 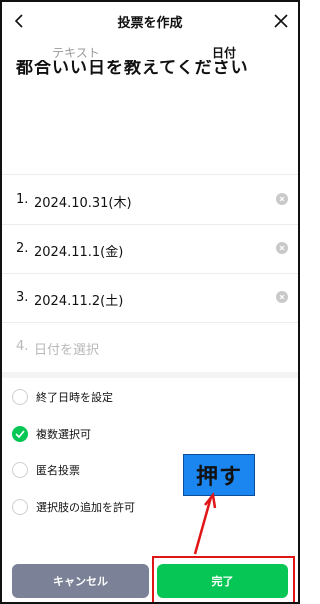 I want to click on setting-label: 選択肢の追加を許可, so click(x=85, y=507).